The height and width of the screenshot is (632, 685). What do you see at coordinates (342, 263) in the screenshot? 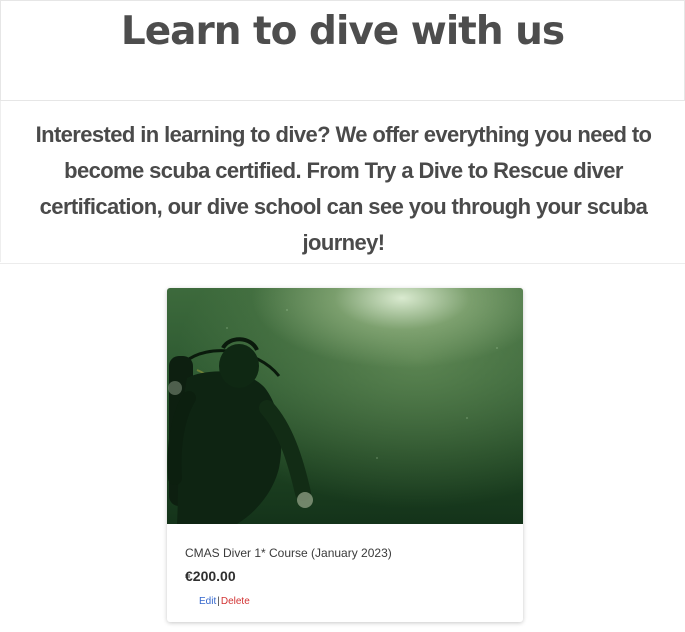
I see `divider` at bounding box center [342, 263].